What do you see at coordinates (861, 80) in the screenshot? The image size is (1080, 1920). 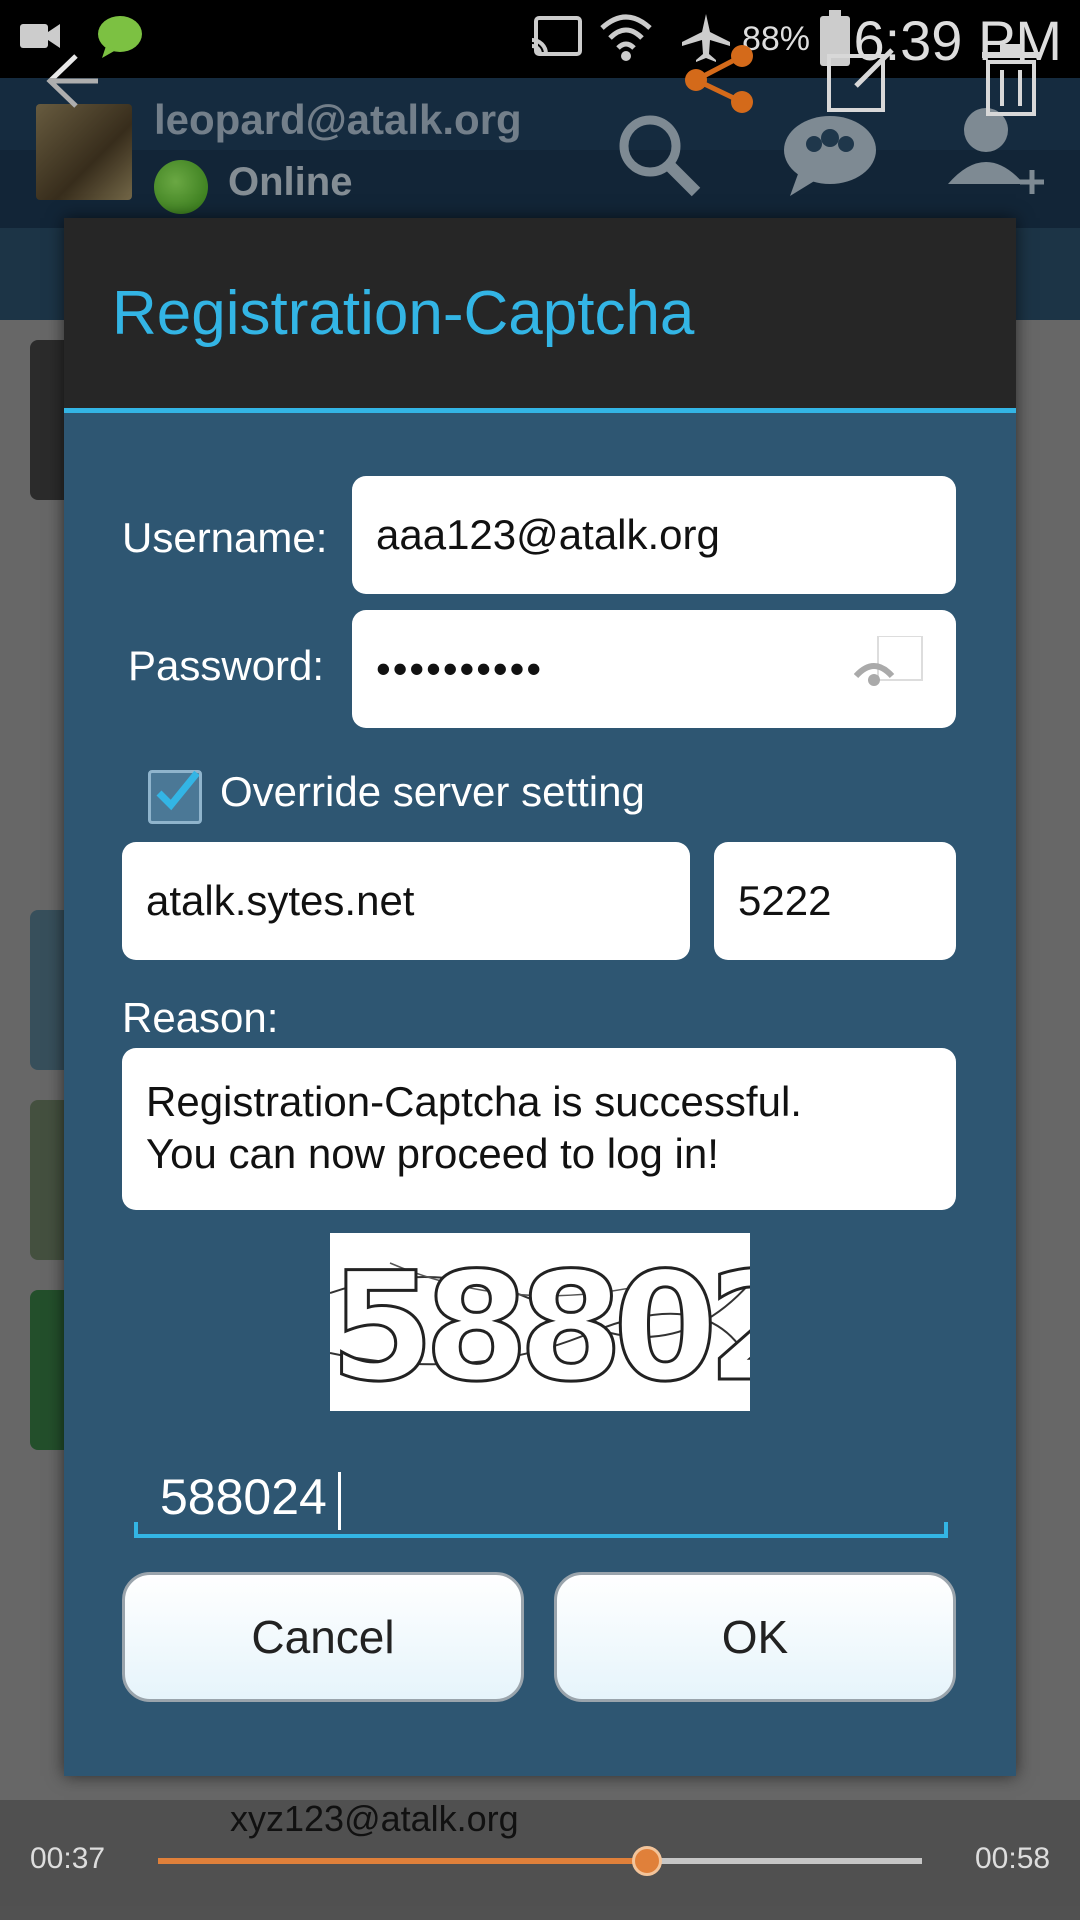 I see `edit-icon` at bounding box center [861, 80].